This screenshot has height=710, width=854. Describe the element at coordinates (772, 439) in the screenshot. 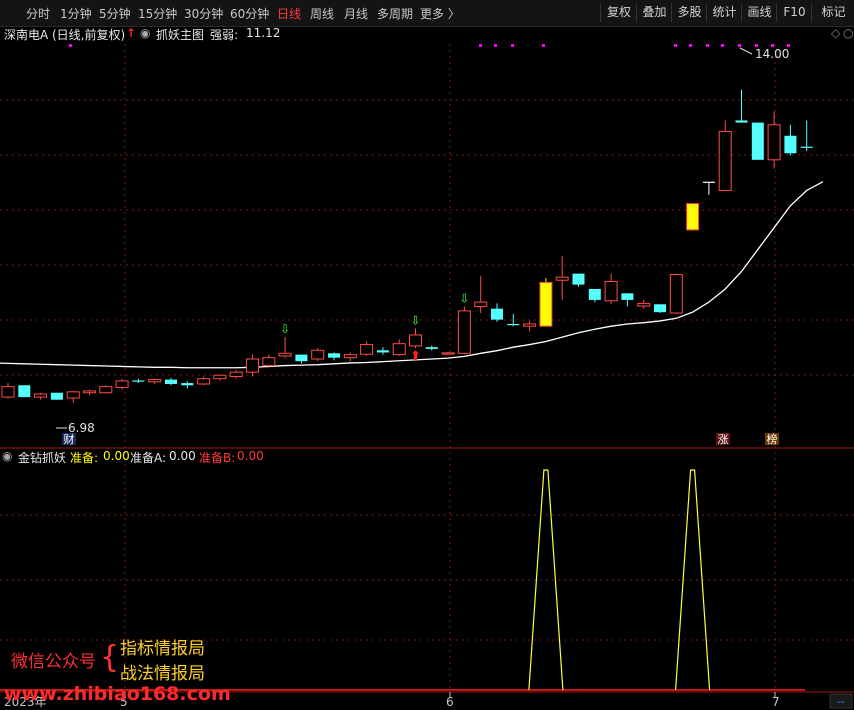

I see `badge-bang: 榜` at that location.